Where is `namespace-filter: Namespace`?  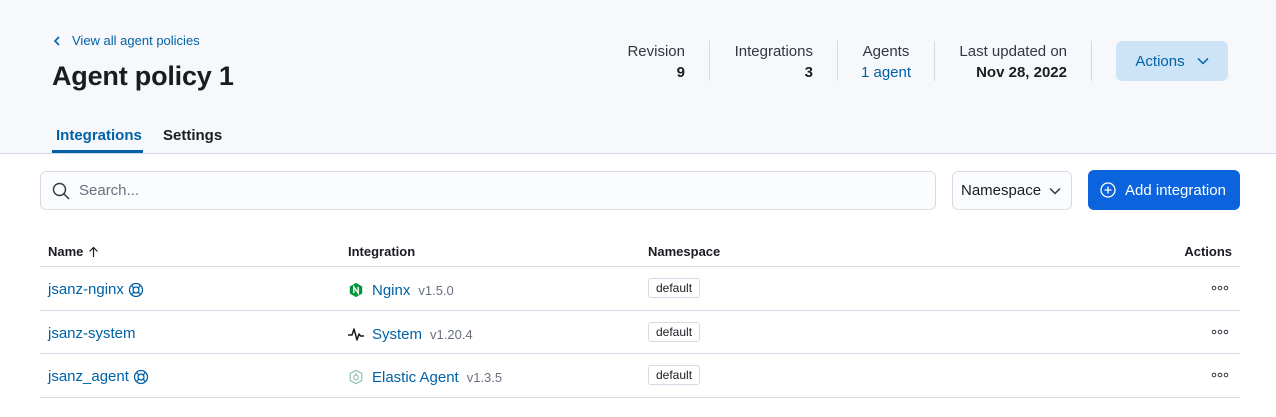 namespace-filter: Namespace is located at coordinates (1012, 190).